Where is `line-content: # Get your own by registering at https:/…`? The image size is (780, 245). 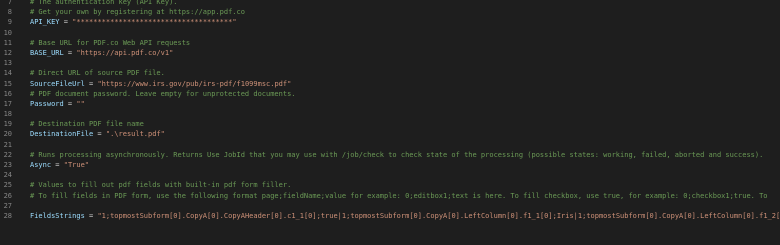 line-content: # Get your own by registering at https:/… is located at coordinates (137, 12).